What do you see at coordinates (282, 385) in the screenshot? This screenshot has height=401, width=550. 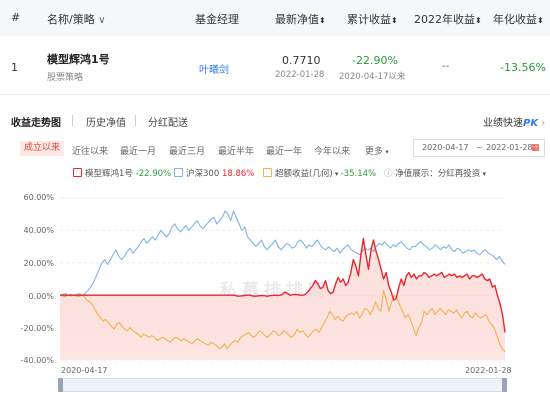 I see `range-slider` at bounding box center [282, 385].